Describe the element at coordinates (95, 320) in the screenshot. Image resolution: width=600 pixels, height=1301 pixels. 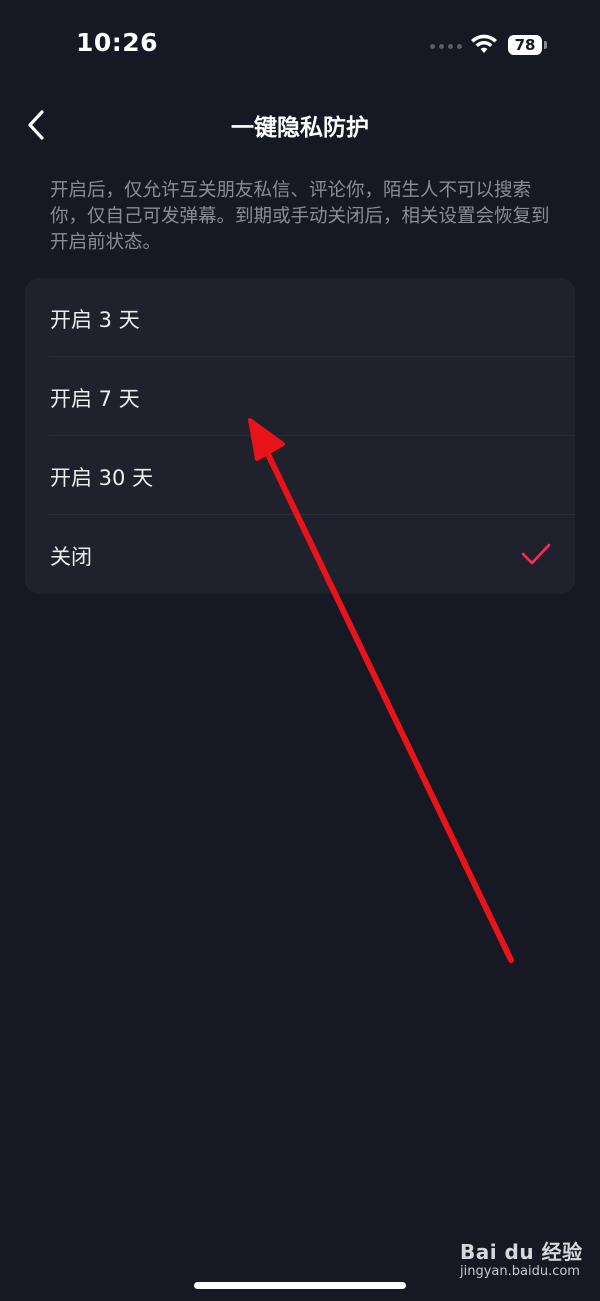
I see `option-label: 开启 3 天` at that location.